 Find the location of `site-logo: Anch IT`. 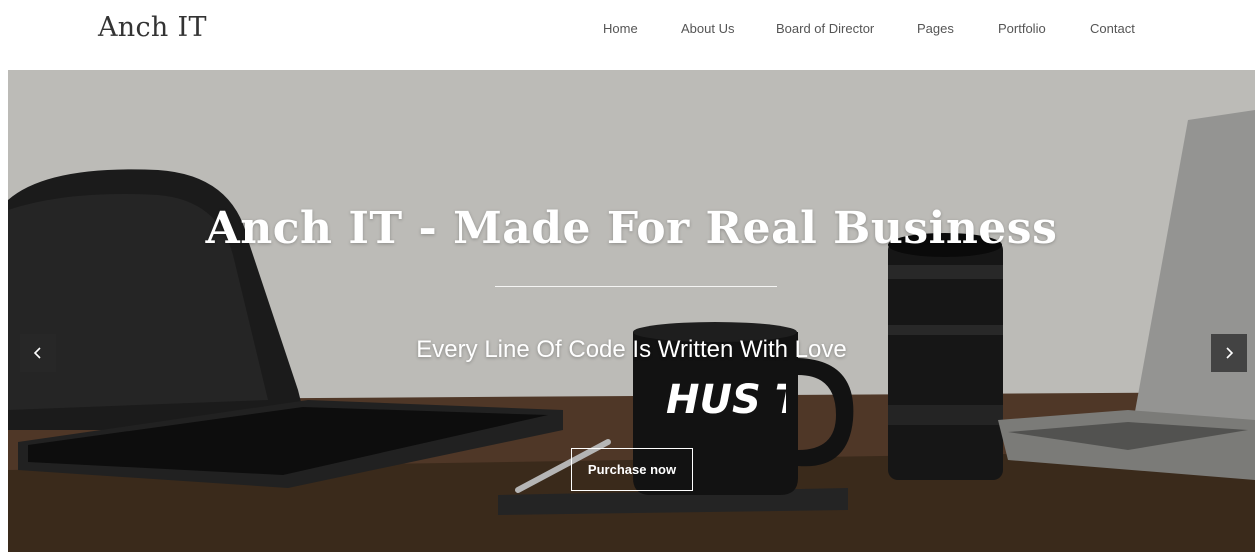

site-logo: Anch IT is located at coordinates (152, 27).